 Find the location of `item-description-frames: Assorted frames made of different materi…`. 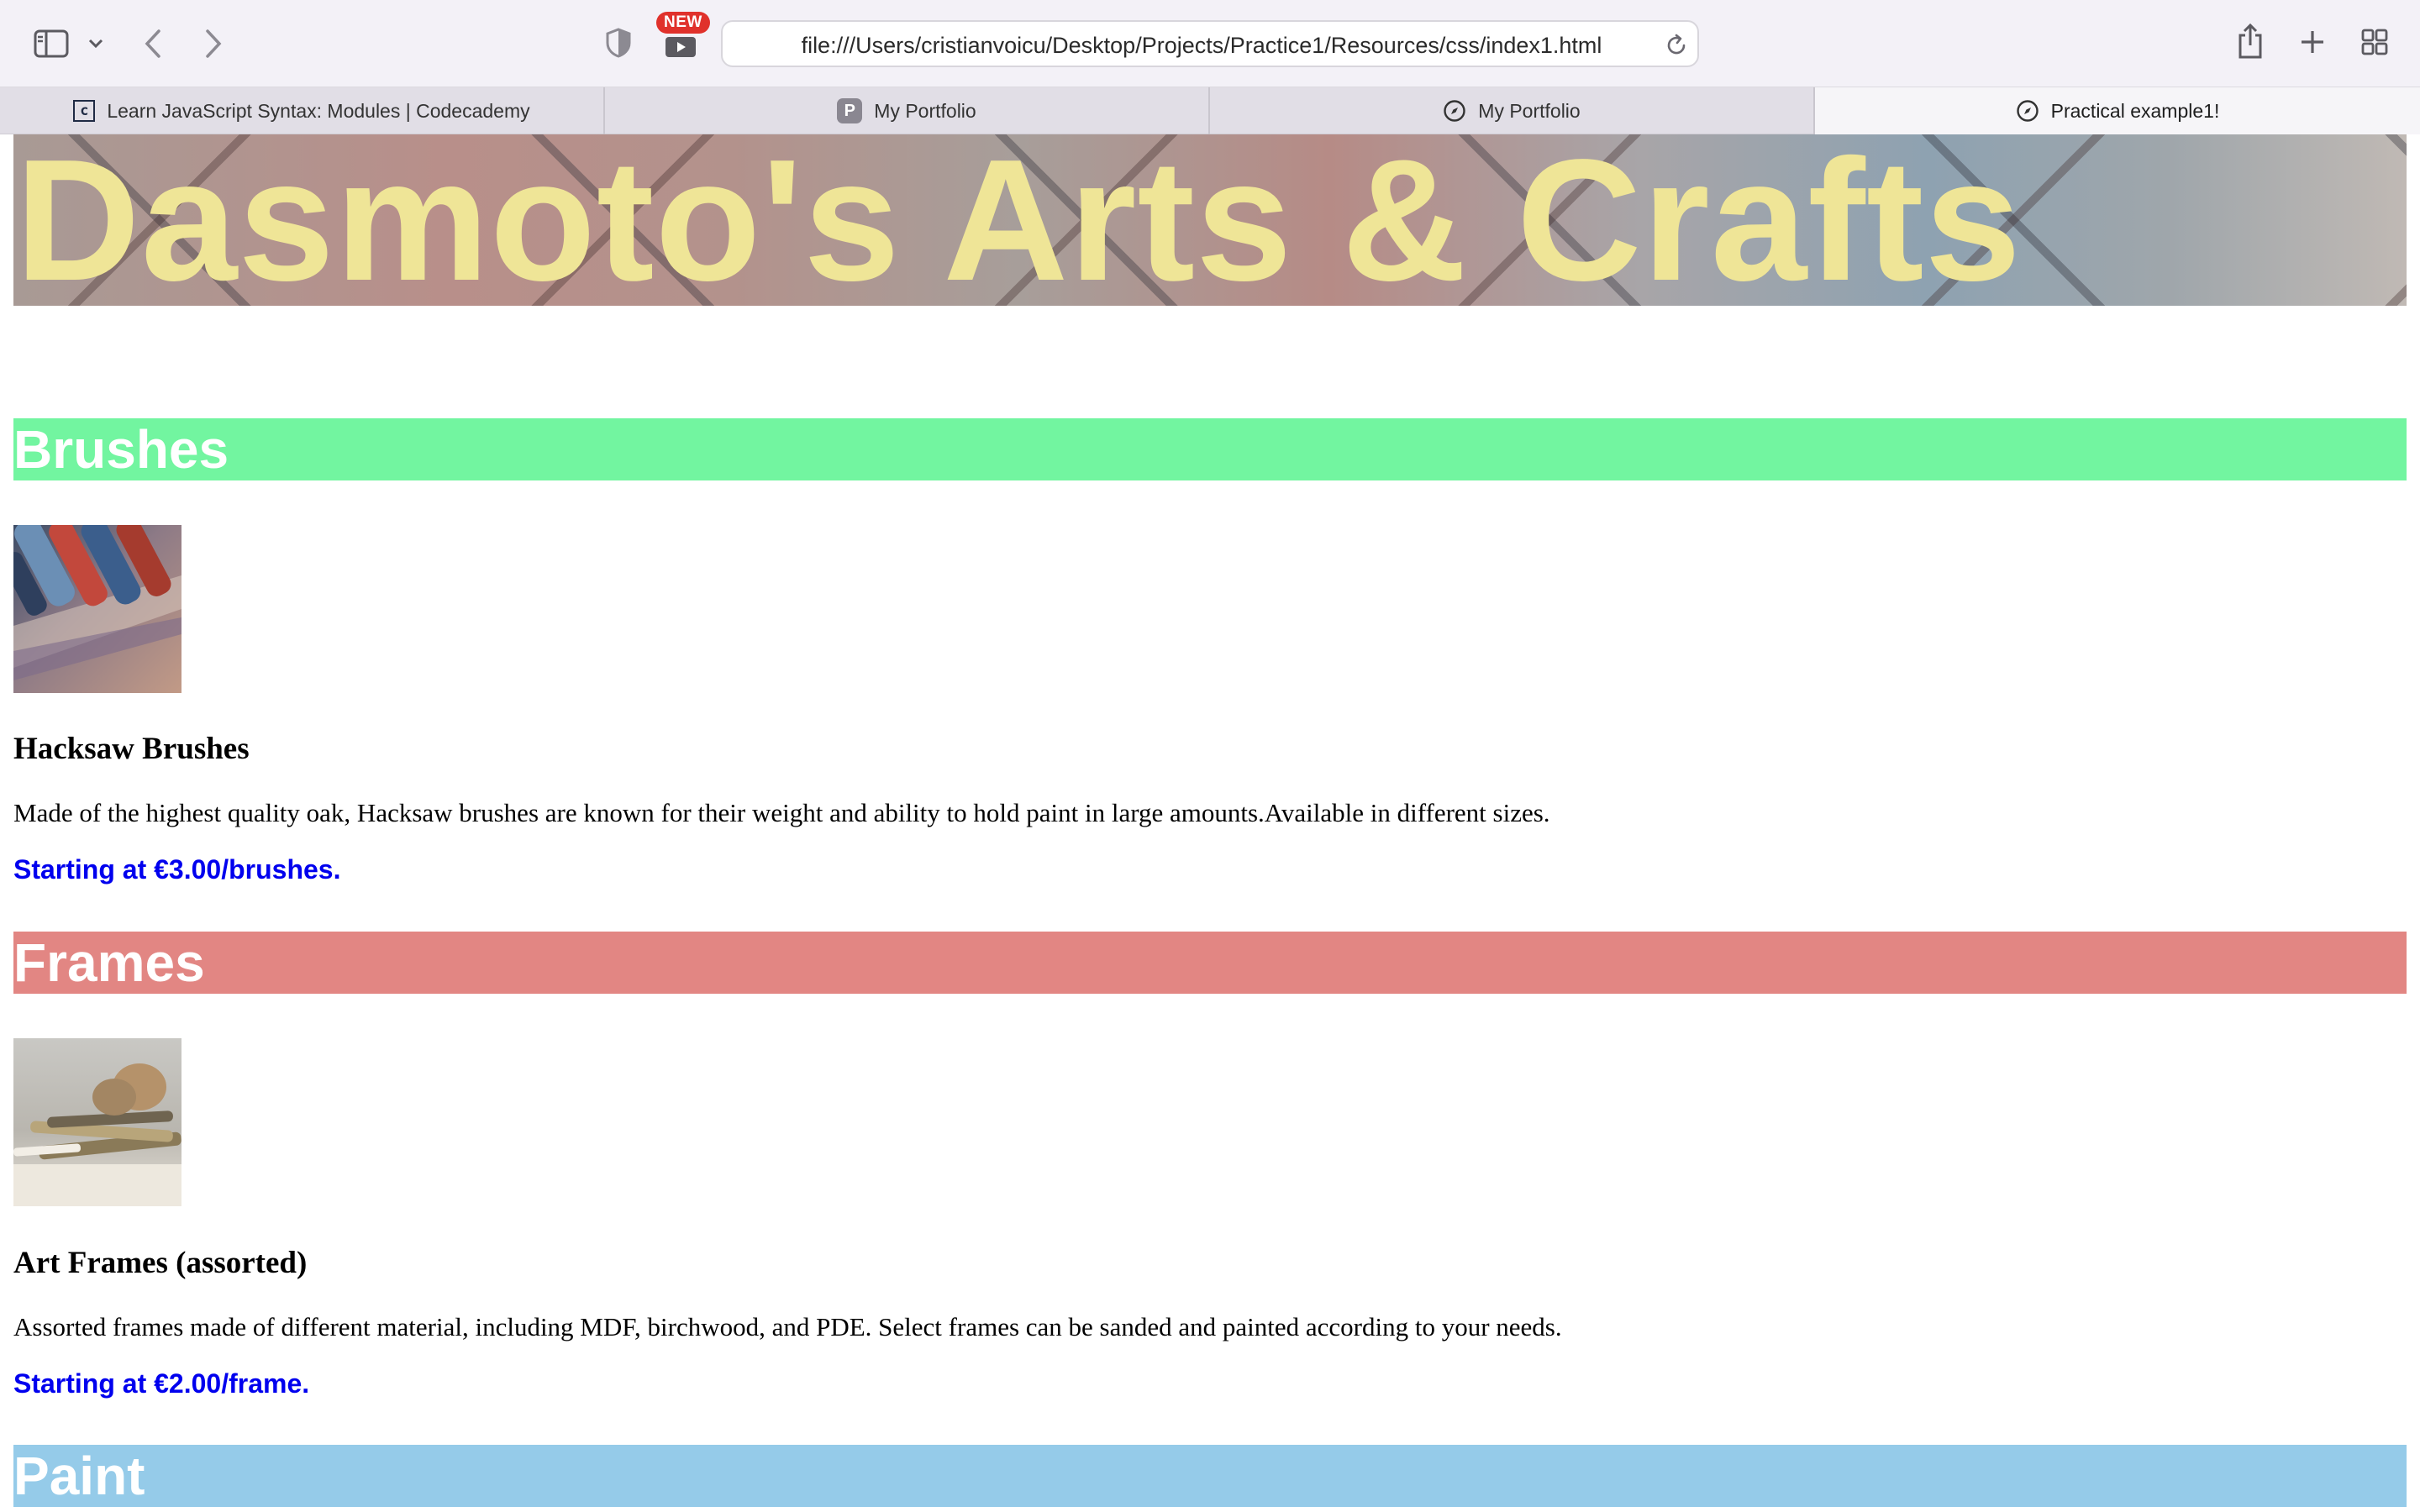

item-description-frames: Assorted frames made of different materi… is located at coordinates (787, 1326).